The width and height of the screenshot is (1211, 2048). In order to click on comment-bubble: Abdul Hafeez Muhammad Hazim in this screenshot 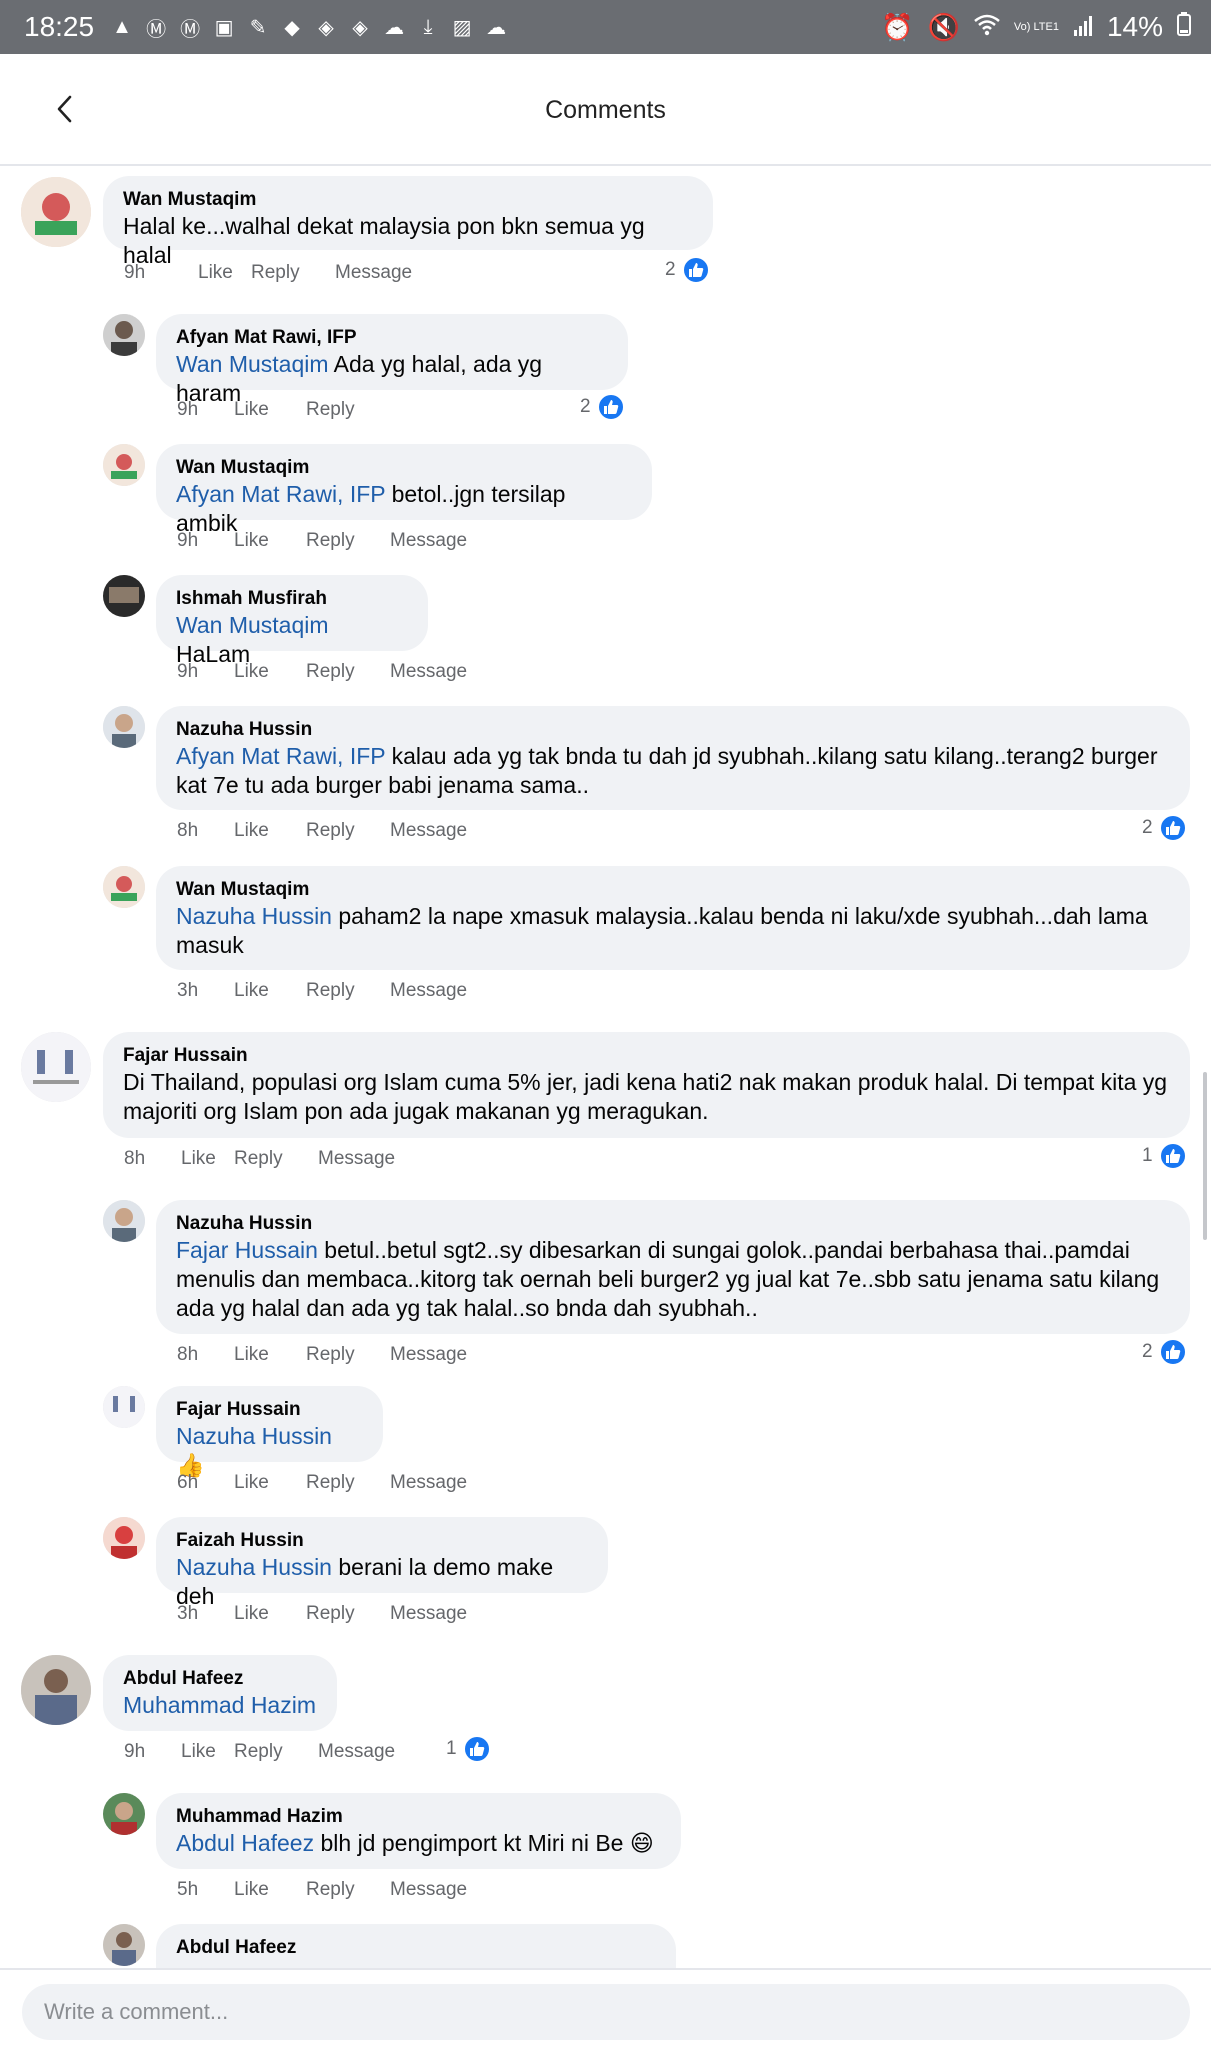, I will do `click(220, 1693)`.